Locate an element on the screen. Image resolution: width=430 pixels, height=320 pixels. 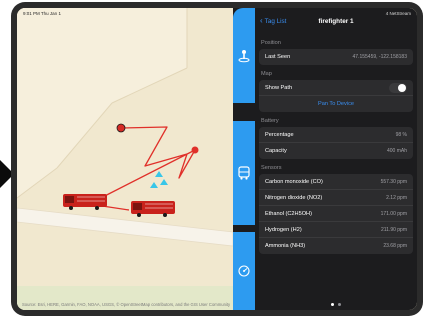
side-rail is located at coordinates (244, 159).